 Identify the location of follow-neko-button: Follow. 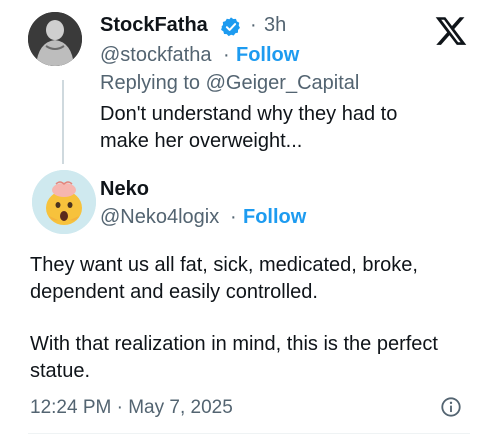
(274, 217).